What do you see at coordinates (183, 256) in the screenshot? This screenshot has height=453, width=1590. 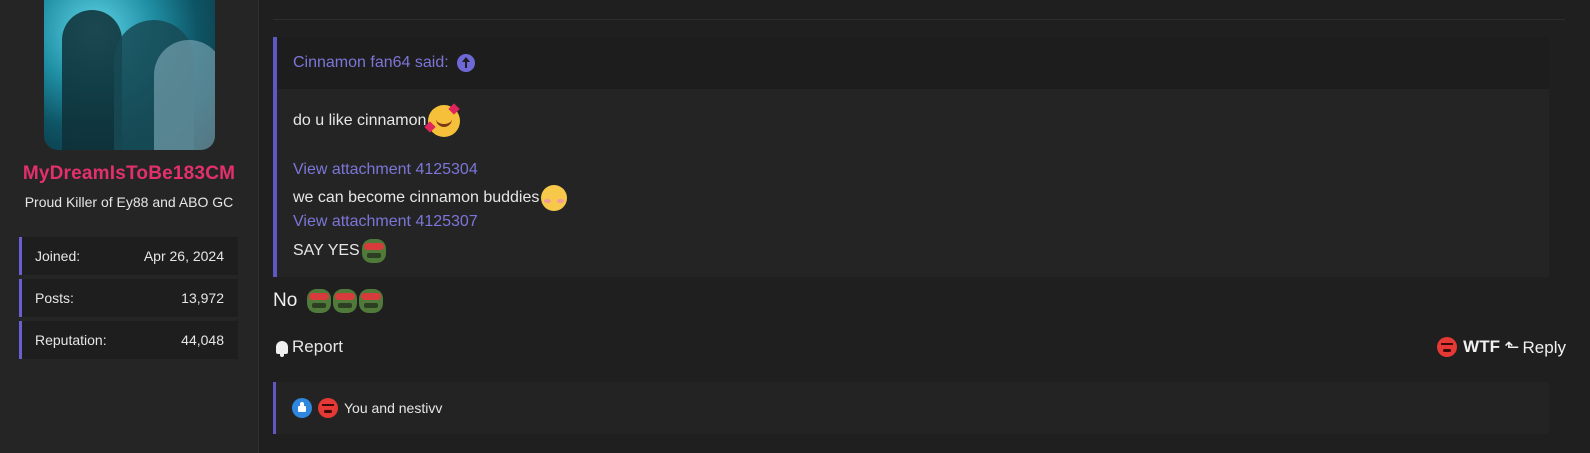 I see `stat-value: Apr 26, 2024` at bounding box center [183, 256].